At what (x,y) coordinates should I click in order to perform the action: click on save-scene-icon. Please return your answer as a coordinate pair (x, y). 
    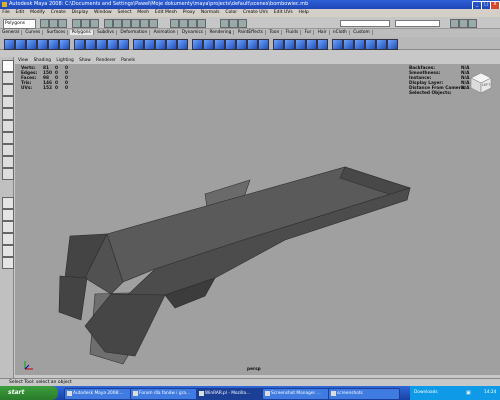
    Looking at the image, I should click on (62, 23).